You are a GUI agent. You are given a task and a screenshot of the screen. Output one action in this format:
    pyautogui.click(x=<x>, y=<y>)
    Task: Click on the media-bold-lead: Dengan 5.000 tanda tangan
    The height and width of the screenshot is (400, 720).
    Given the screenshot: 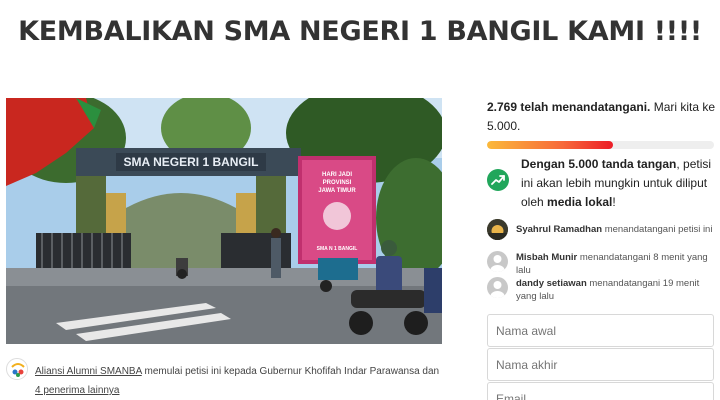 What is the action you would take?
    pyautogui.click(x=599, y=164)
    